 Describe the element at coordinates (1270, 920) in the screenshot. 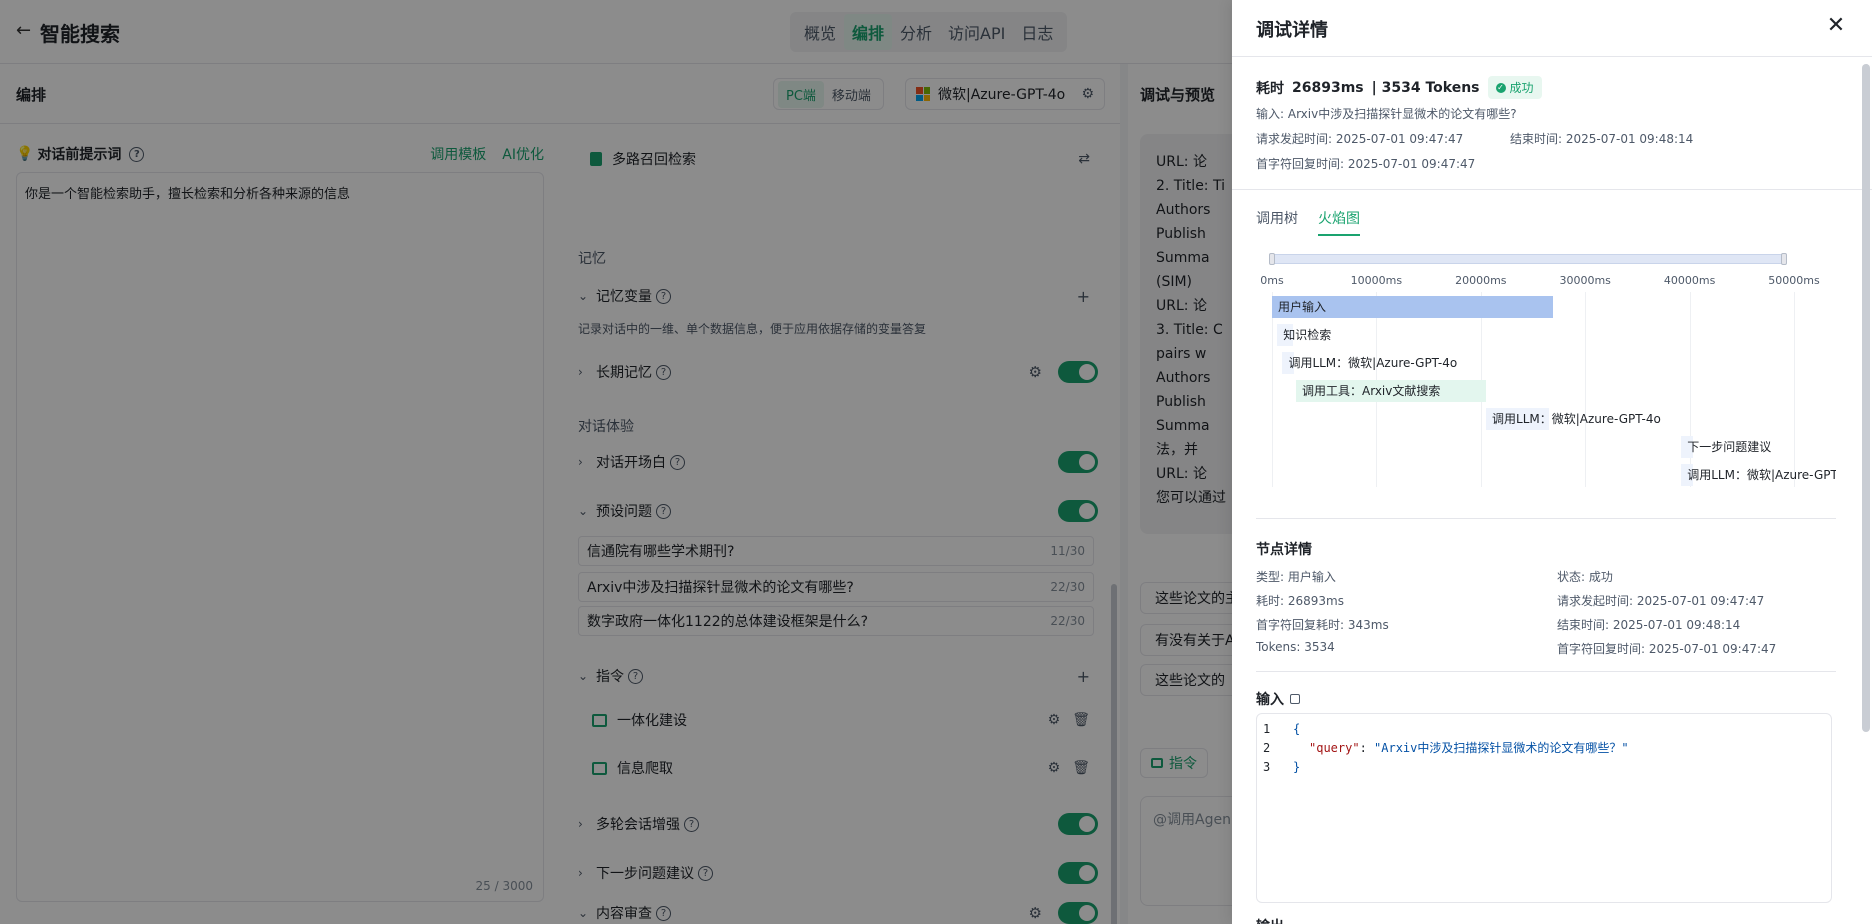

I see `output-section-title: 输出` at that location.